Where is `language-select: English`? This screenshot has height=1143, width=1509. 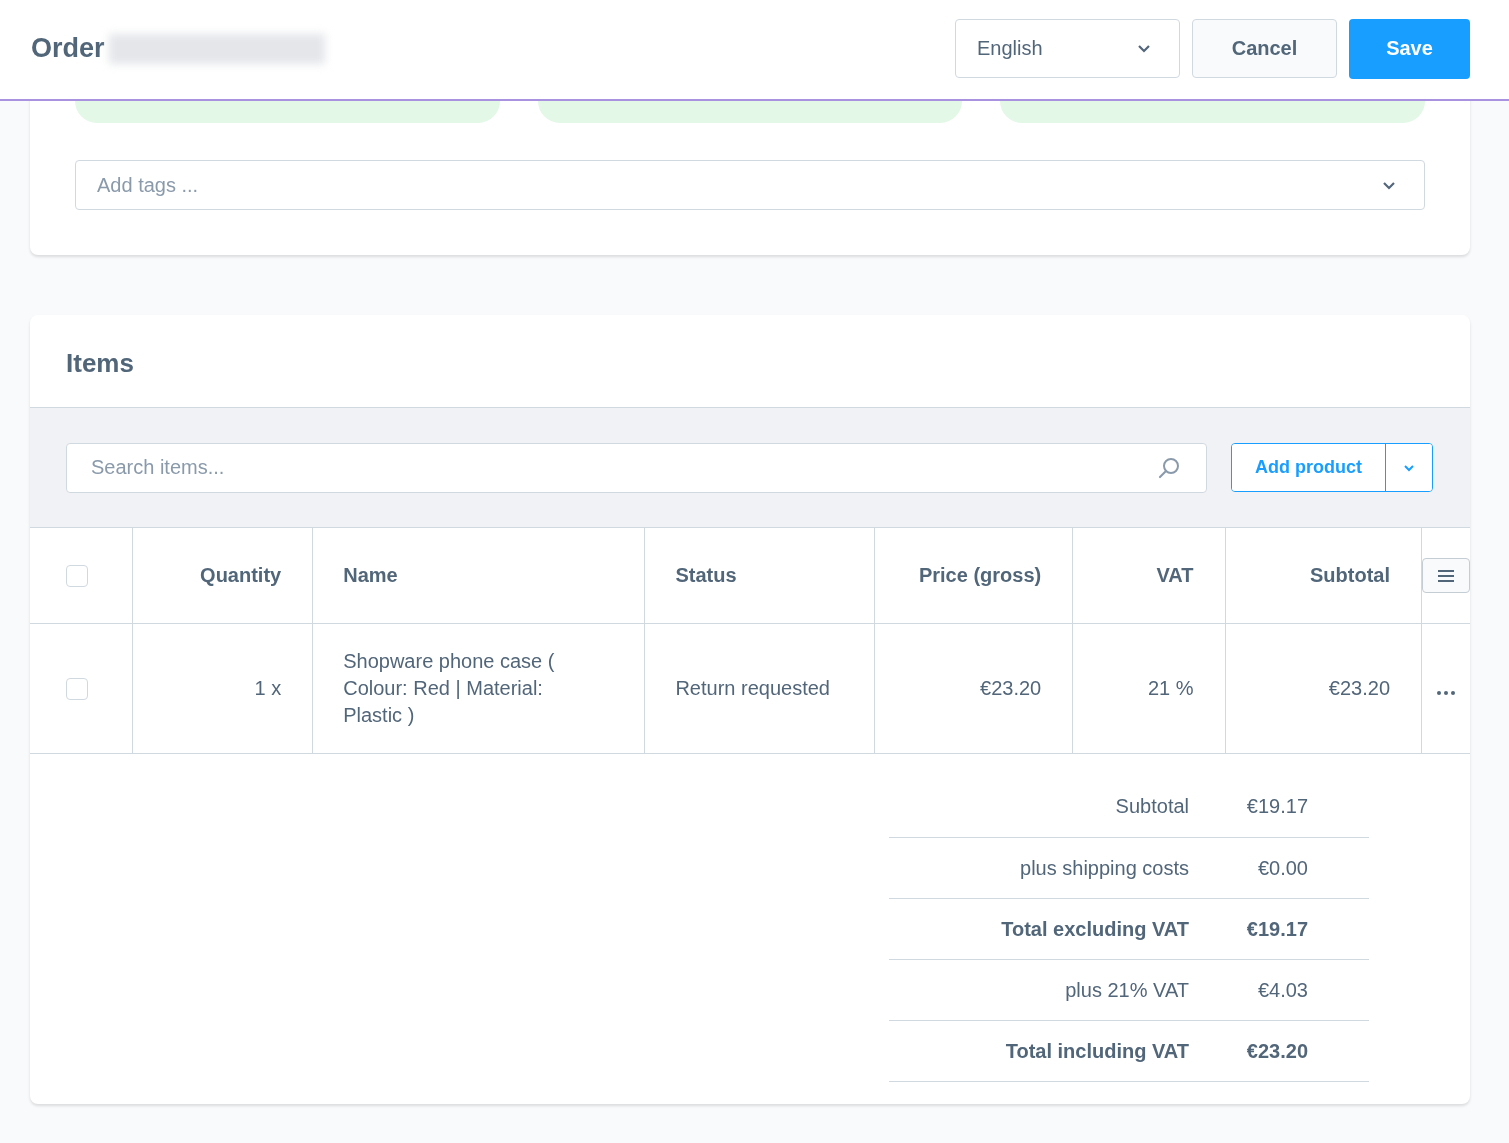
language-select: English is located at coordinates (1067, 48).